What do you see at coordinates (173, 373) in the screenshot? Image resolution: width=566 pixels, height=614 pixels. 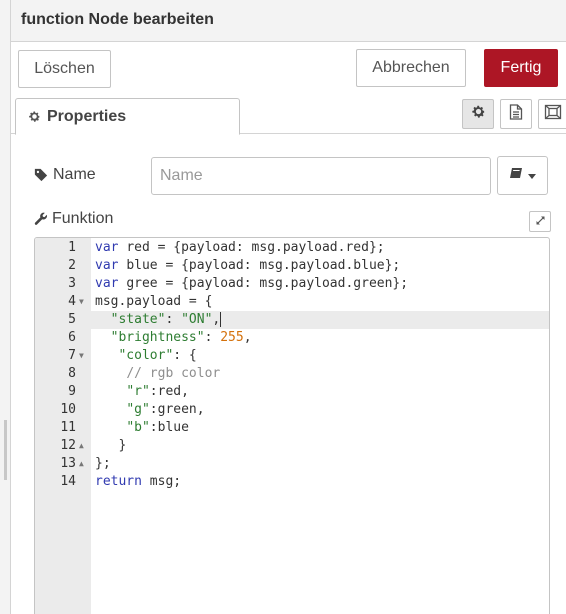 I see `code-token: // rgb color` at bounding box center [173, 373].